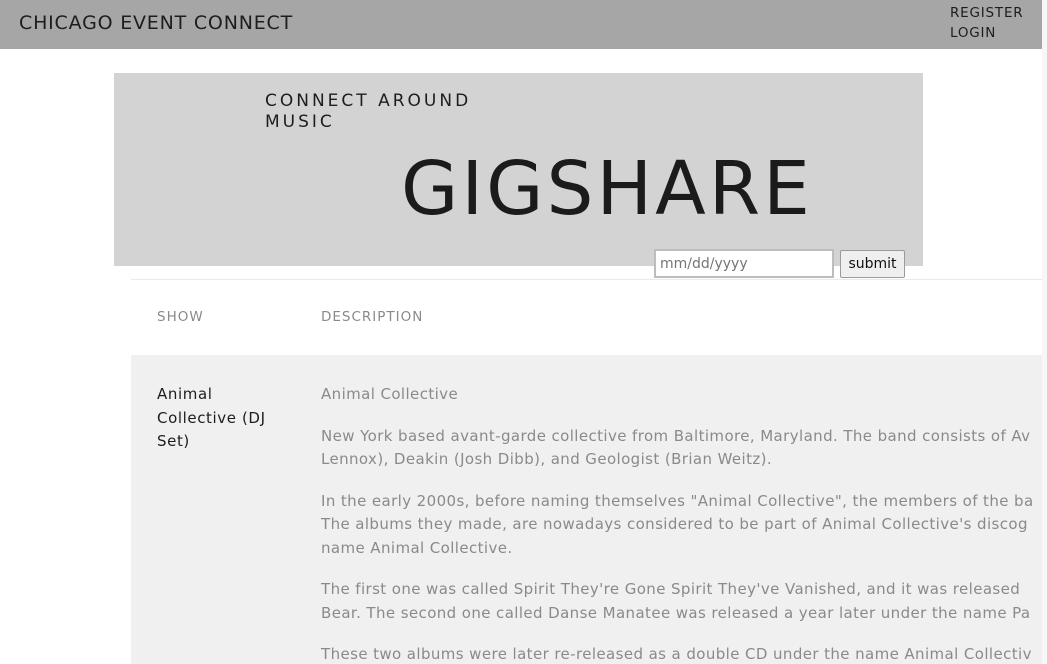 The height and width of the screenshot is (664, 1047). I want to click on brand-heading: GIGSHARE, so click(607, 189).